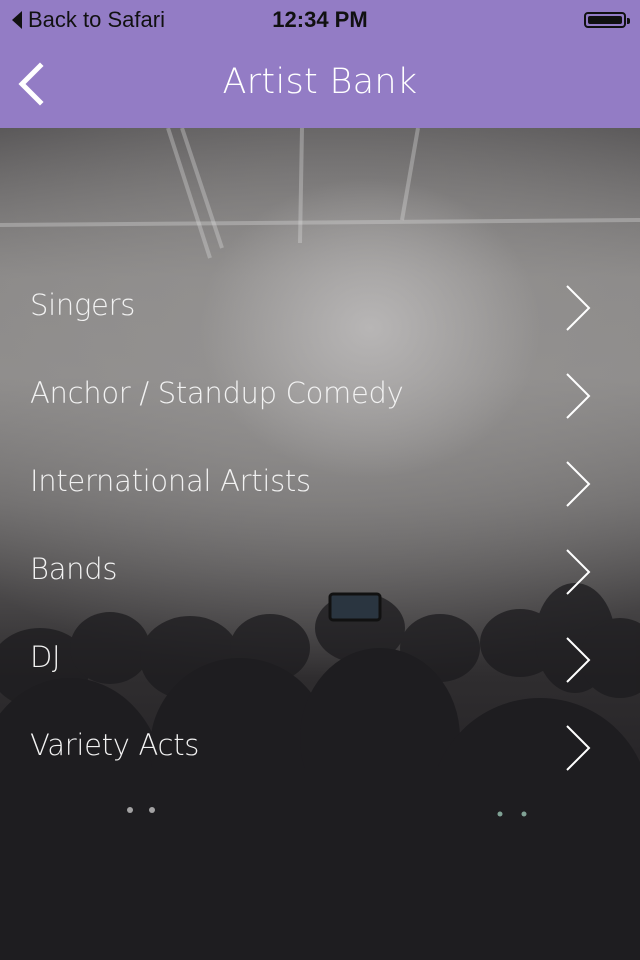 Image resolution: width=640 pixels, height=960 pixels. I want to click on list-item-variety-acts: Variety Acts, so click(320, 748).